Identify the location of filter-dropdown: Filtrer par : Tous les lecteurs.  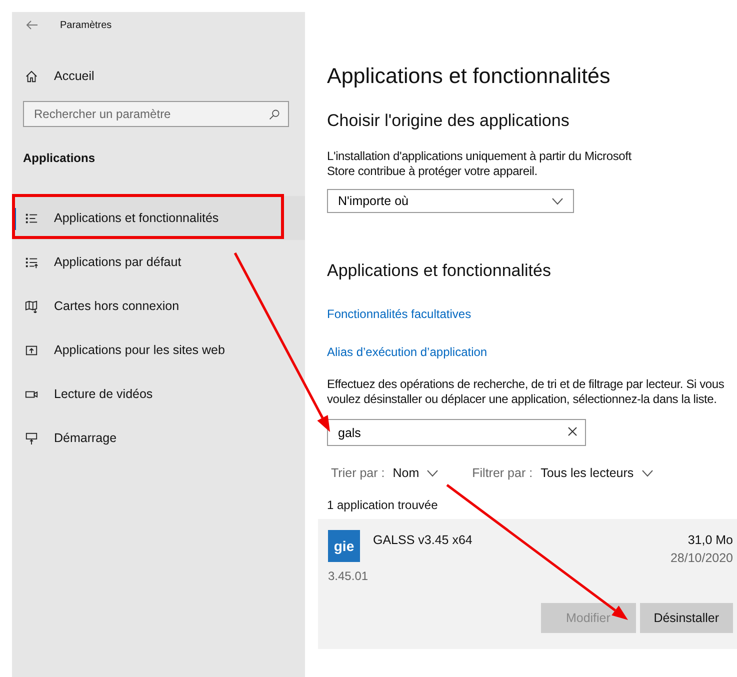
(562, 473).